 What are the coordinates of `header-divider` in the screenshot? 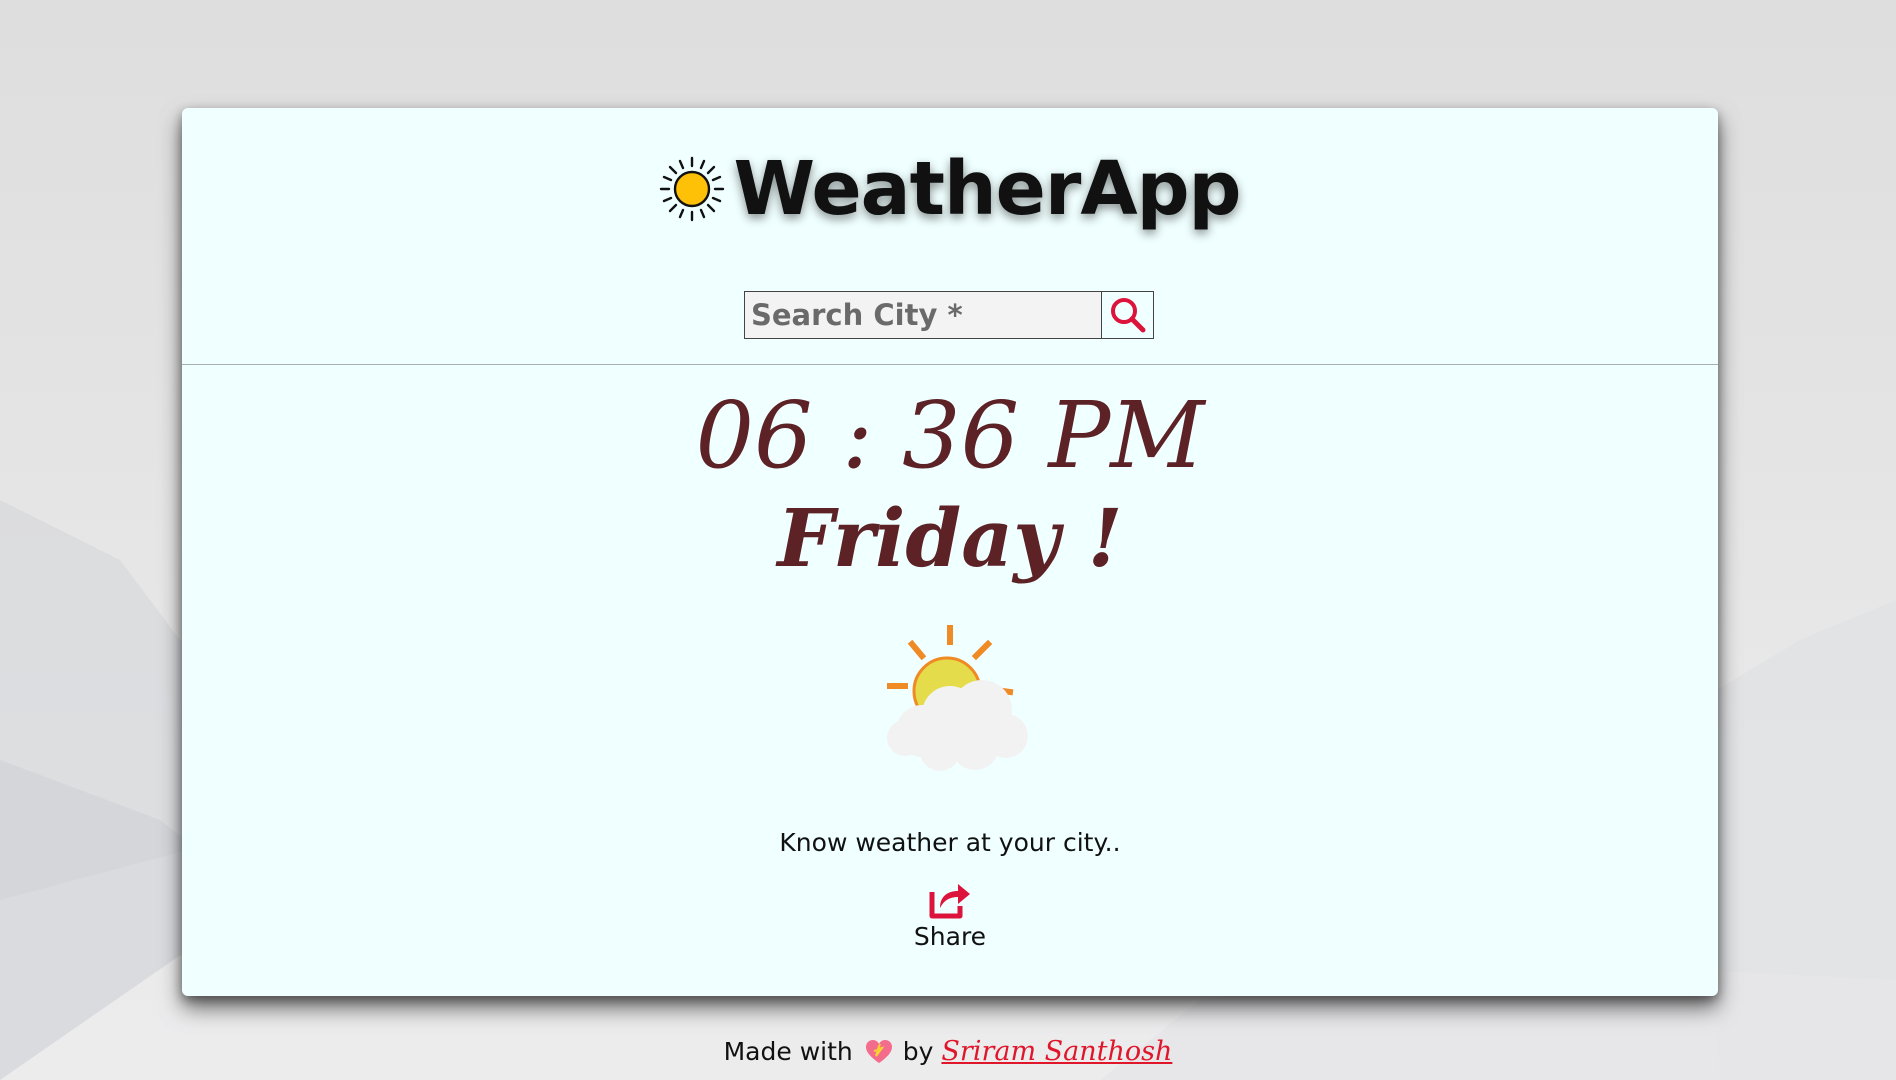 It's located at (950, 364).